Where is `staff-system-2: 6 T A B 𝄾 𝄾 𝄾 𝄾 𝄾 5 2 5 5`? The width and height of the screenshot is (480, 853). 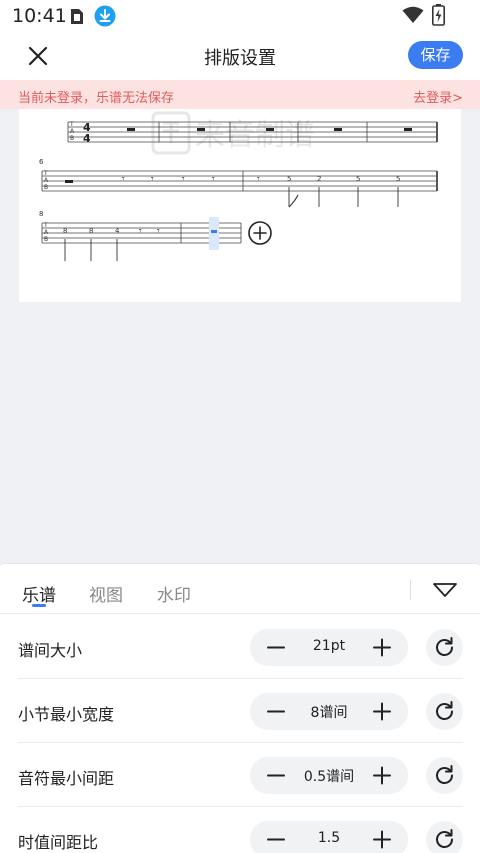
staff-system-2: 6 T A B 𝄾 𝄾 𝄾 𝄾 𝄾 5 2 5 5 is located at coordinates (238, 183).